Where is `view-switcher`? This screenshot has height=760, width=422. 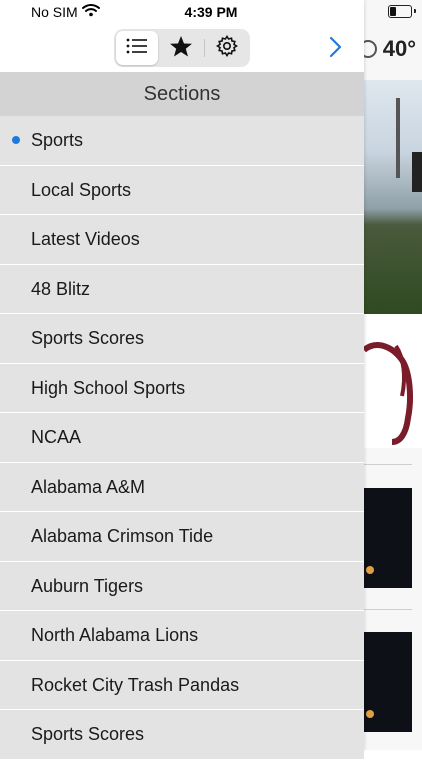 view-switcher is located at coordinates (182, 48).